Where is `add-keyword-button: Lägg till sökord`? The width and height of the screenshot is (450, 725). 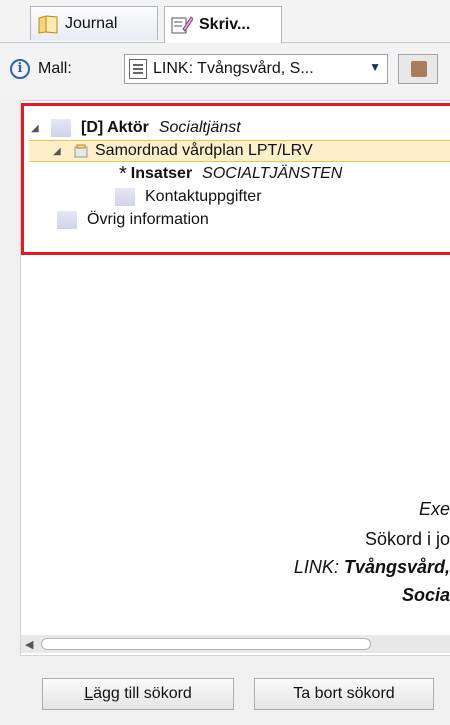
add-keyword-button: Lägg till sökord is located at coordinates (138, 694).